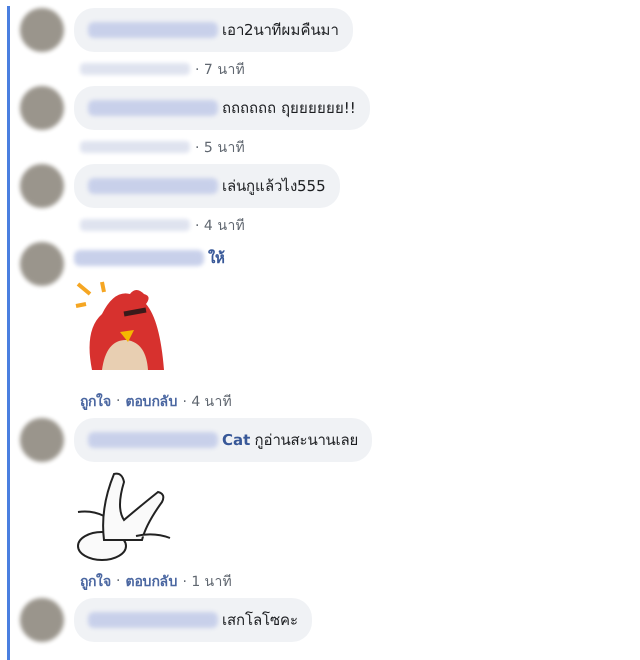 This screenshot has height=660, width=640. Describe the element at coordinates (216, 258) in the screenshot. I see `commenter-name: ให้` at that location.